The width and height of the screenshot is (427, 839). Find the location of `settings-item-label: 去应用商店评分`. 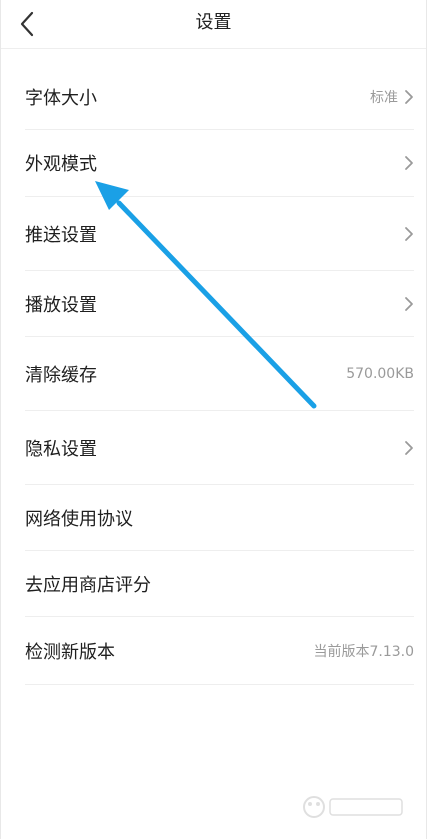

settings-item-label: 去应用商店评分 is located at coordinates (88, 585).